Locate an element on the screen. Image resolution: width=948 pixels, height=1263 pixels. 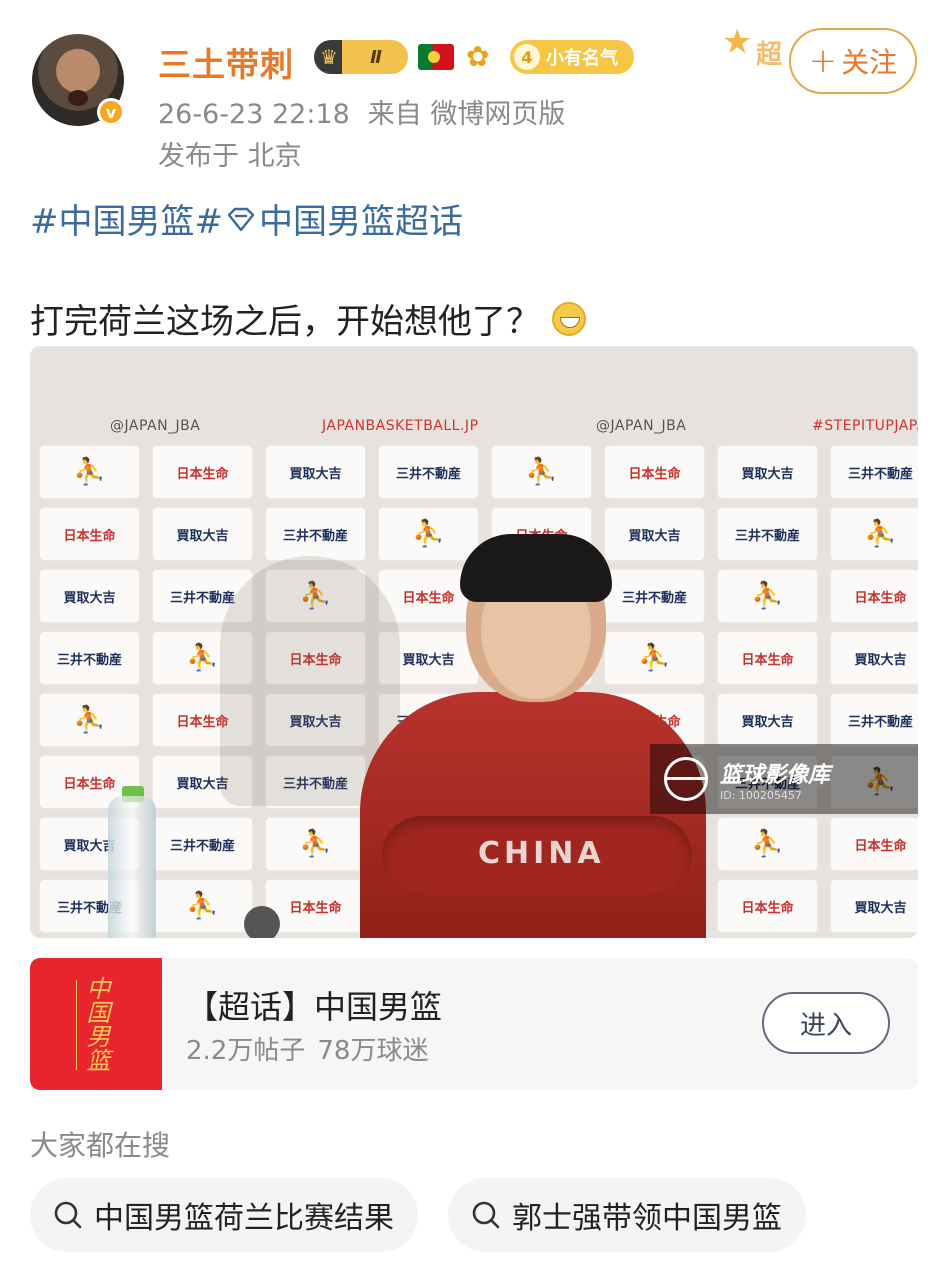
crown-icon: ♛ is located at coordinates (329, 57).